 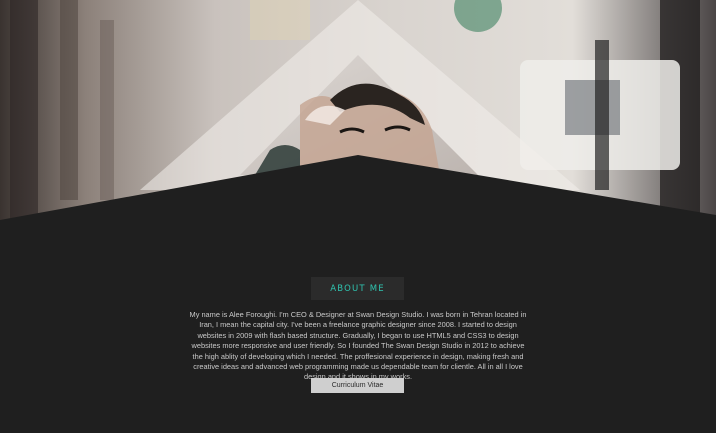 What do you see at coordinates (357, 288) in the screenshot?
I see `about-me-heading: ABOUT ME` at bounding box center [357, 288].